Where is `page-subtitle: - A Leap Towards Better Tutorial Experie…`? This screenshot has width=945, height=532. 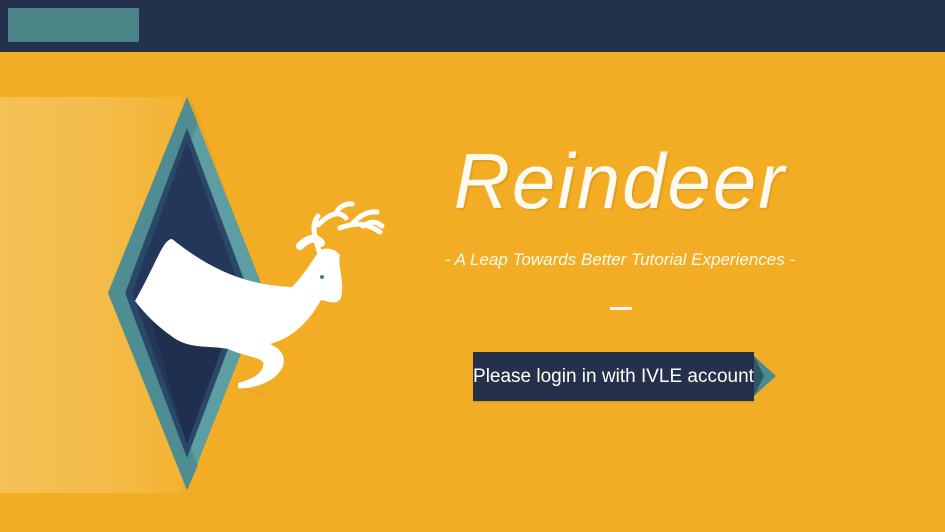 page-subtitle: - A Leap Towards Better Tutorial Experie… is located at coordinates (620, 259).